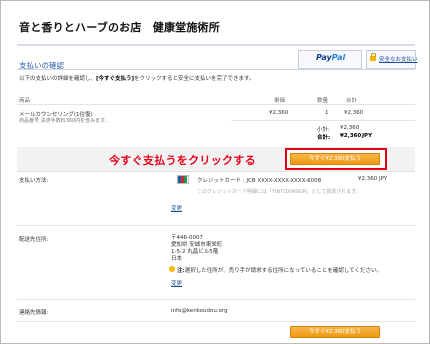 This screenshot has height=344, width=430. What do you see at coordinates (335, 332) in the screenshot?
I see `pay-now-button-bottom: 今すぐ¥2,360支払う` at bounding box center [335, 332].